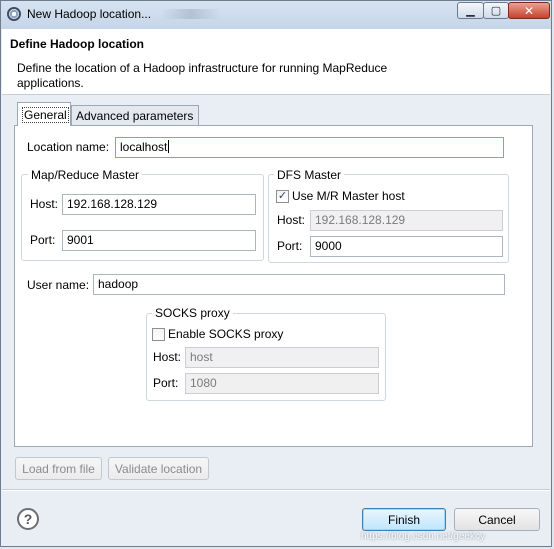 The width and height of the screenshot is (554, 549). What do you see at coordinates (77, 44) in the screenshot?
I see `page-title: Define Hadoop location` at bounding box center [77, 44].